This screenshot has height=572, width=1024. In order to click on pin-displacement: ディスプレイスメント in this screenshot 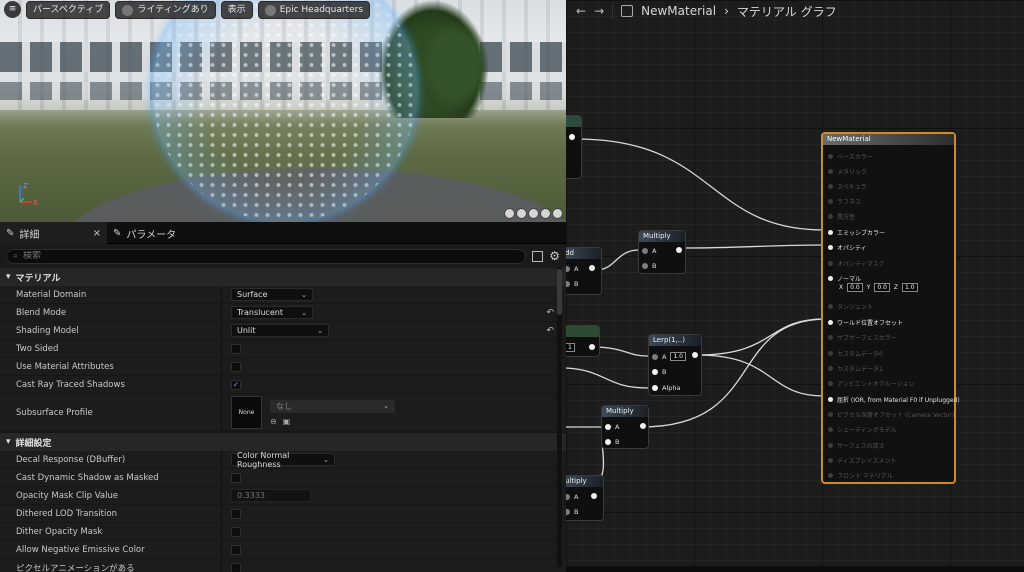, I will do `click(862, 460)`.